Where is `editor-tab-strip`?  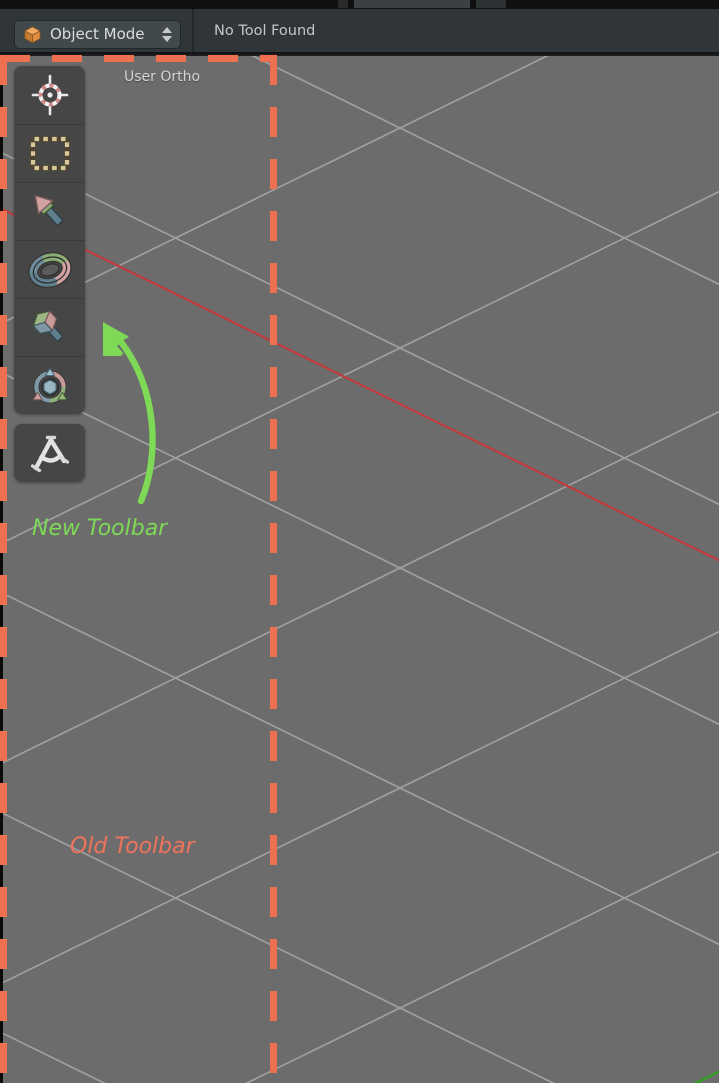
editor-tab-strip is located at coordinates (359, 4).